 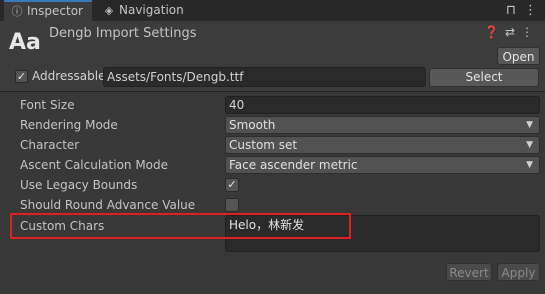 I want to click on preset-icon: ⇄, so click(x=510, y=32).